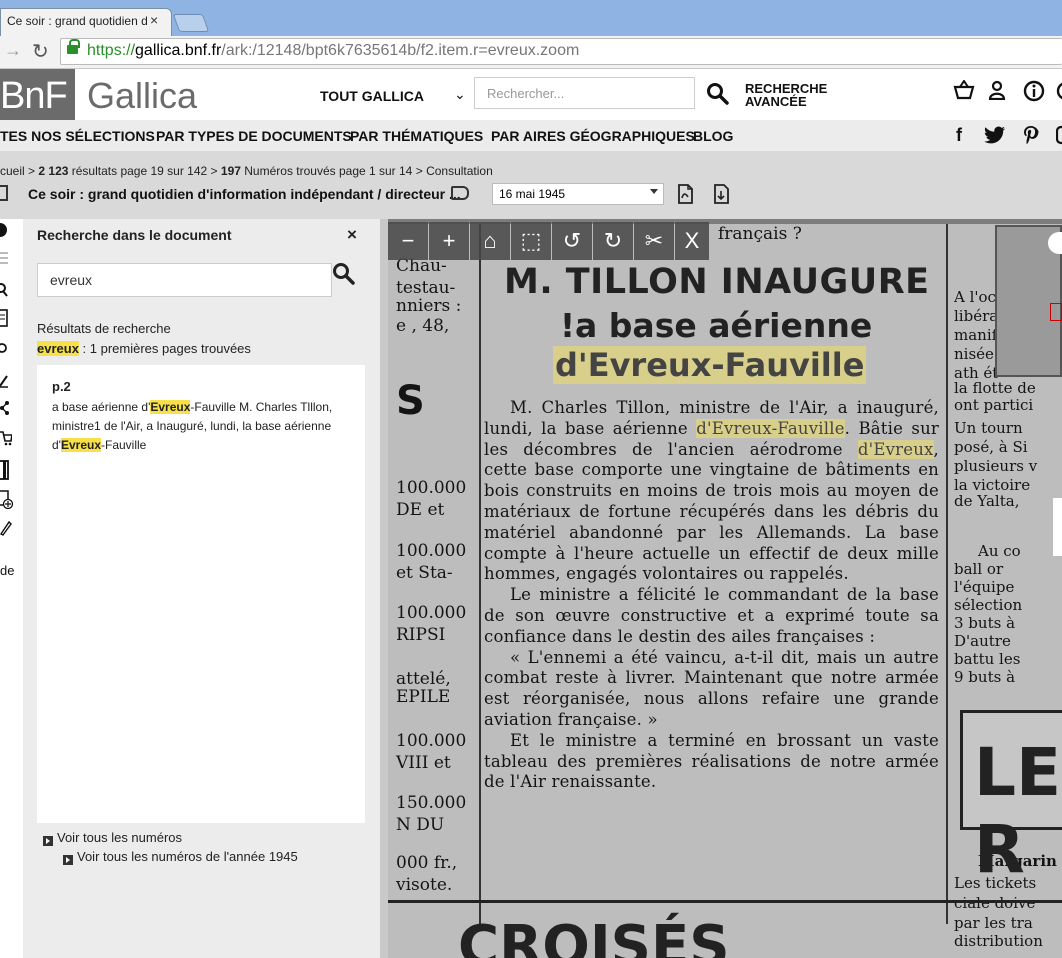  What do you see at coordinates (995, 137) in the screenshot?
I see `twitter-icon` at bounding box center [995, 137].